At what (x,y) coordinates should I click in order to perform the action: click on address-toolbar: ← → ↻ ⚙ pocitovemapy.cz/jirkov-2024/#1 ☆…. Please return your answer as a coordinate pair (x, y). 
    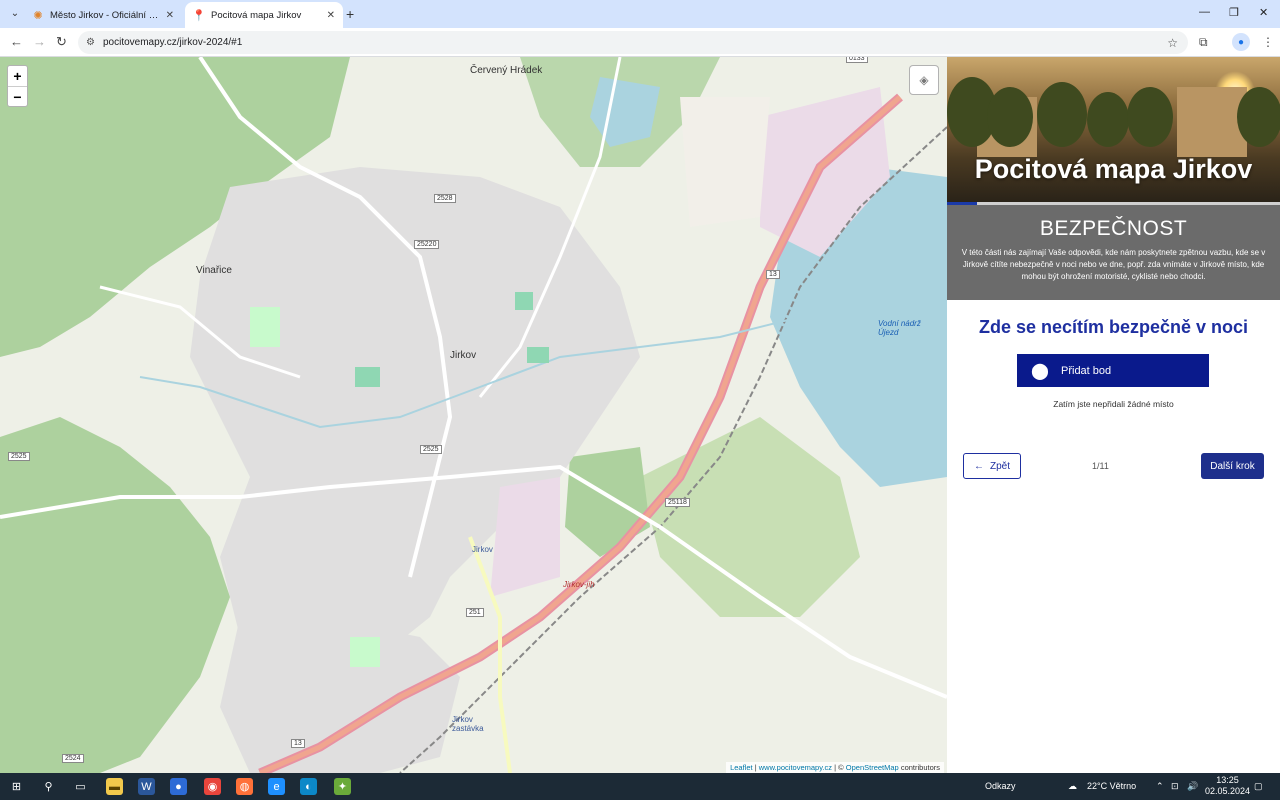
    Looking at the image, I should click on (640, 42).